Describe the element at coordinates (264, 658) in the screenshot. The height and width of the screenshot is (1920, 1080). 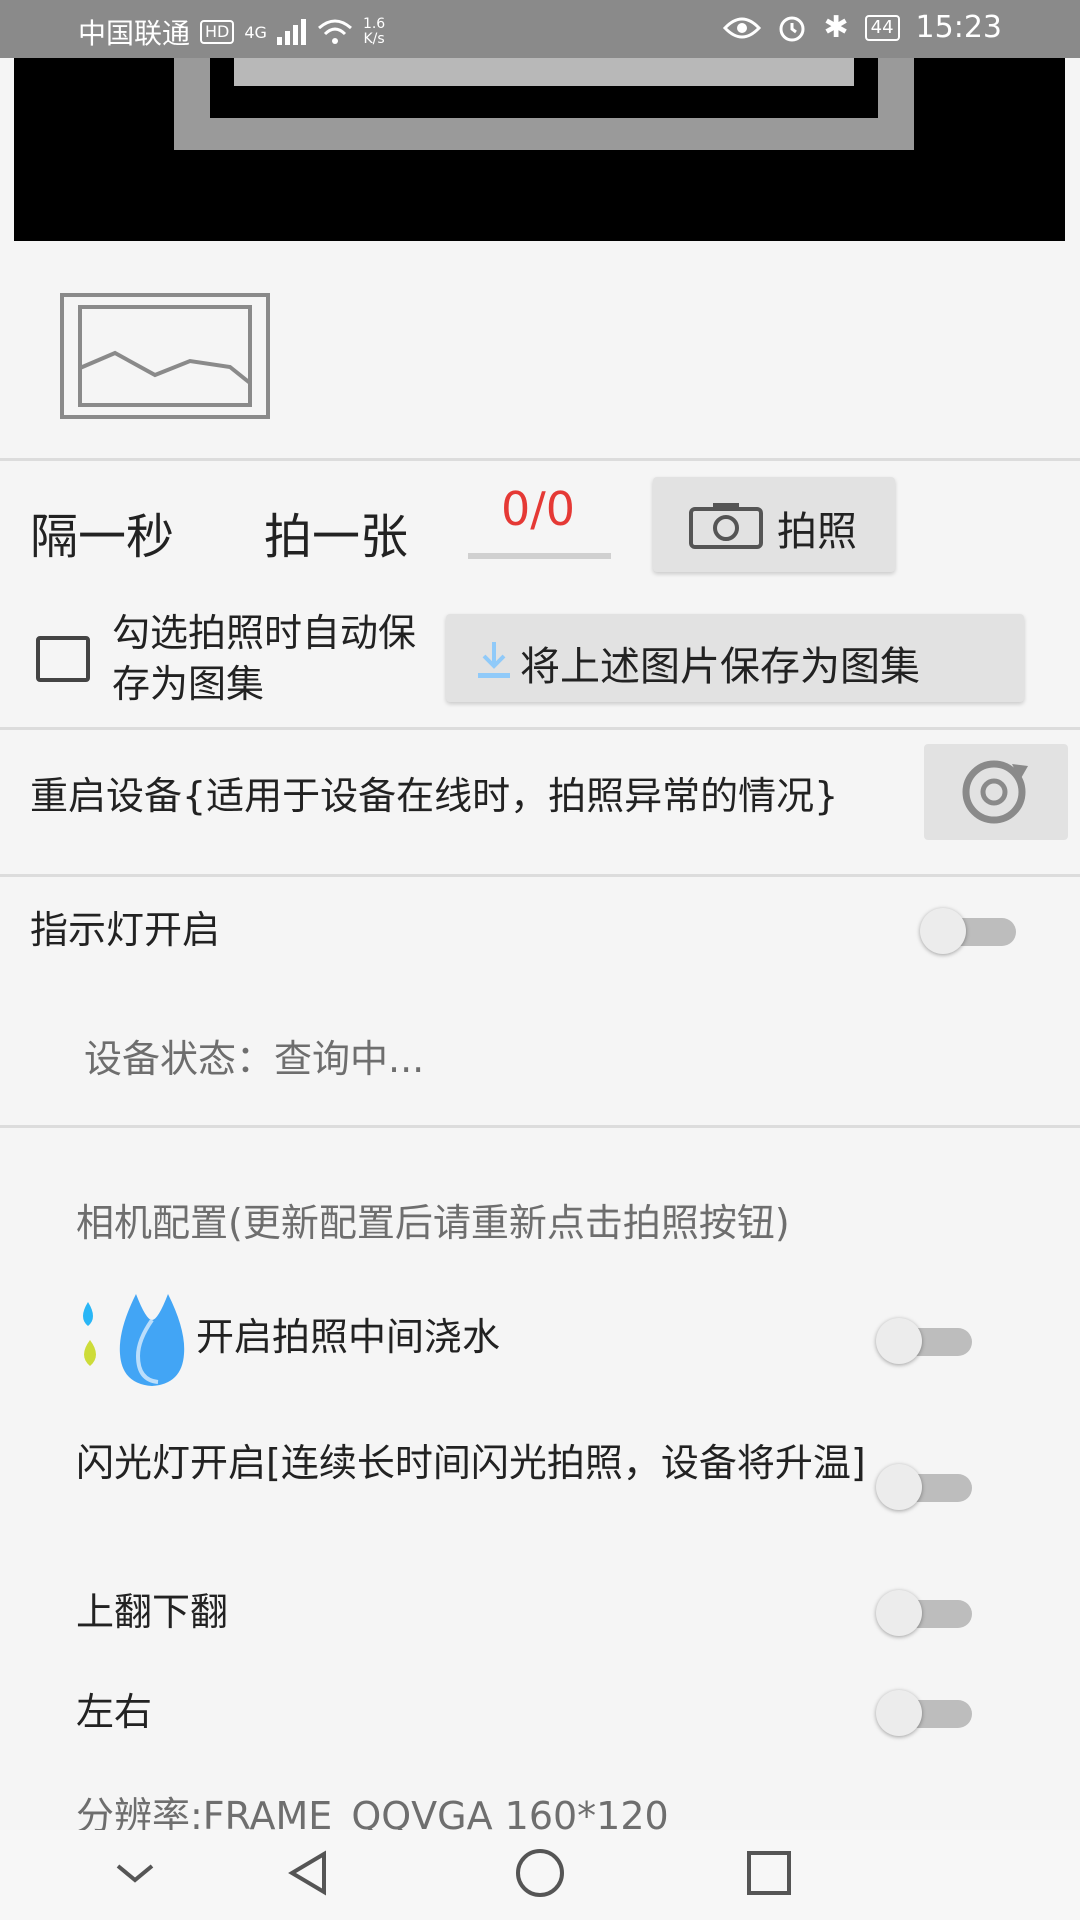
I see `auto-save-label: 勾选拍照时自动保存为图集` at that location.